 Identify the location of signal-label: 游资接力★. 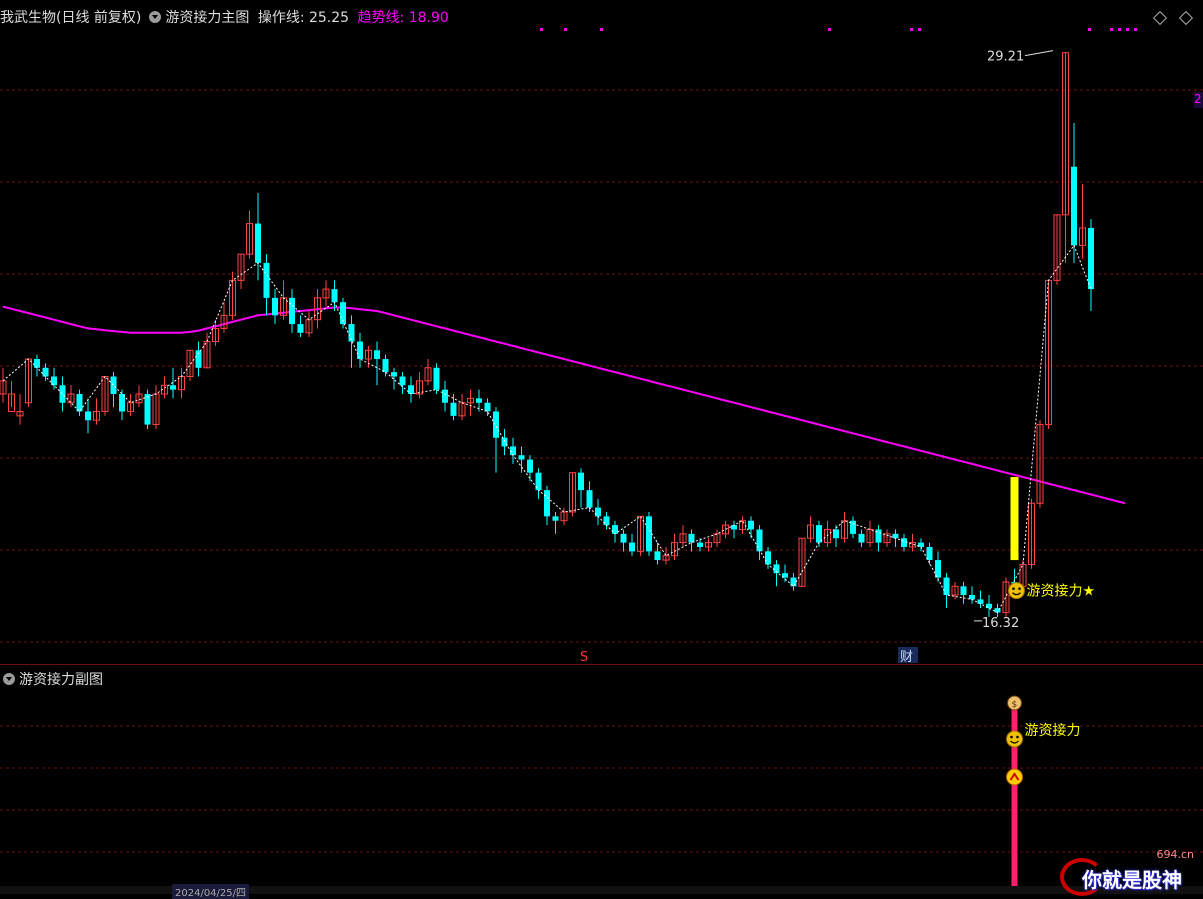
(1061, 591).